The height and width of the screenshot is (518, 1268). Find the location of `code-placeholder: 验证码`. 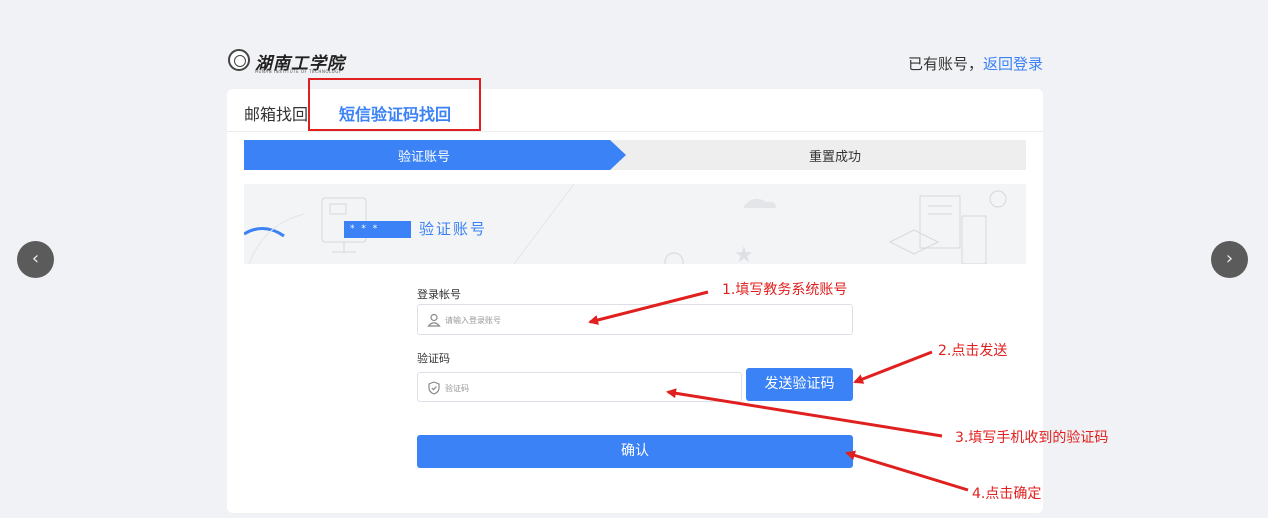

code-placeholder: 验证码 is located at coordinates (457, 388).